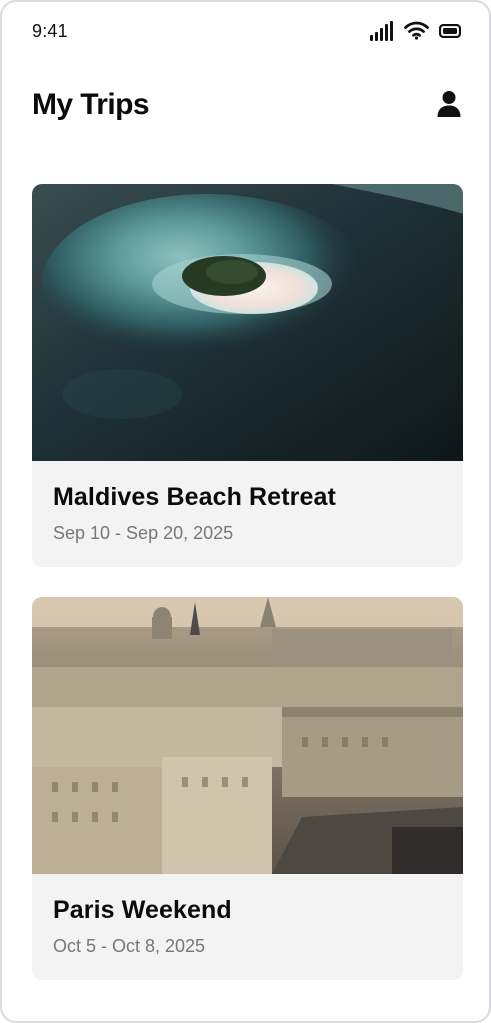 The image size is (491, 1023). What do you see at coordinates (245, 107) in the screenshot?
I see `header: My Trips` at bounding box center [245, 107].